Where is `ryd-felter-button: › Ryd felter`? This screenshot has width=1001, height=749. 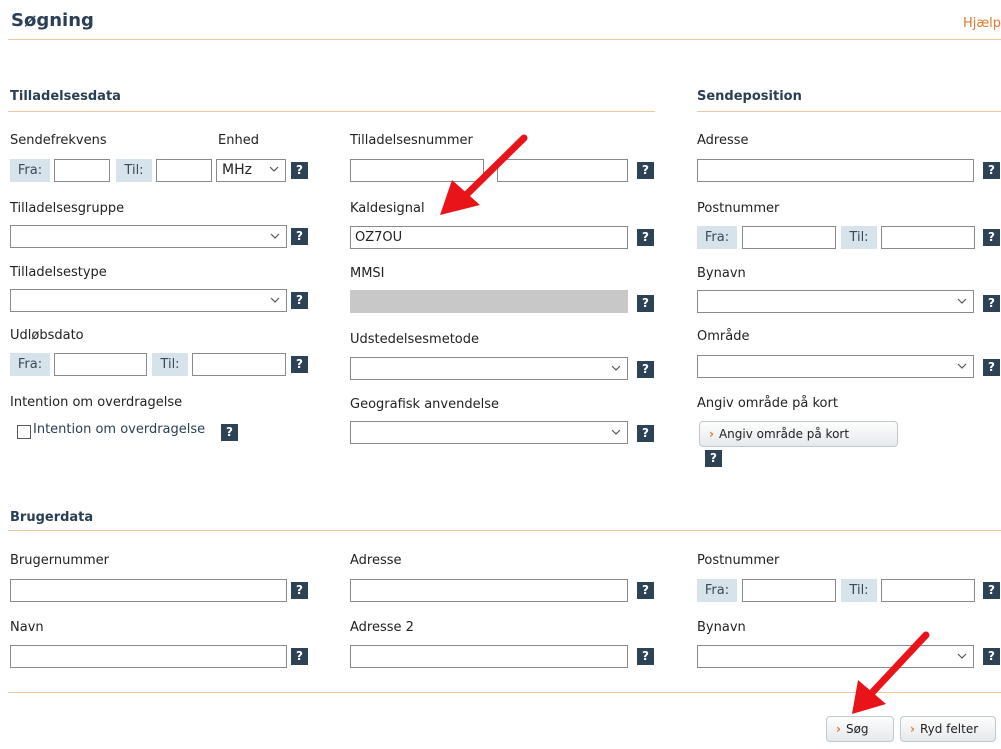 ryd-felter-button: › Ryd felter is located at coordinates (948, 729).